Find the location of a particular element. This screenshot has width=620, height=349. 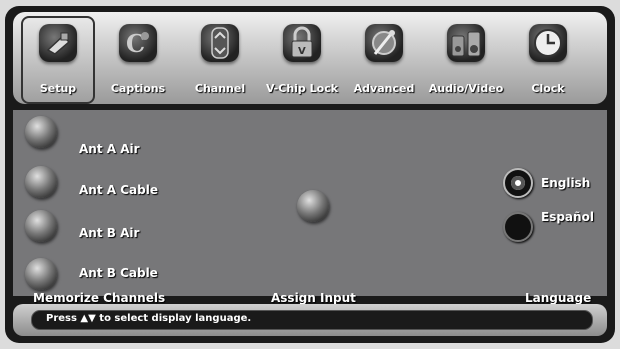

option-ant-b-air: Ant B Air is located at coordinates (100, 227).